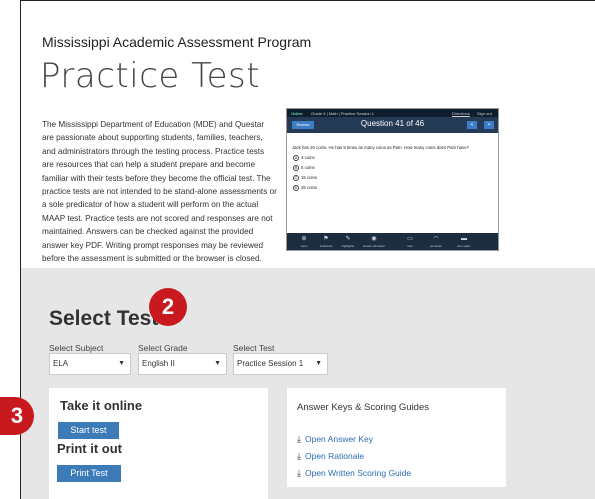 The width and height of the screenshot is (595, 499). I want to click on open-rationale-link: ⤓ Open Rationale, so click(330, 456).